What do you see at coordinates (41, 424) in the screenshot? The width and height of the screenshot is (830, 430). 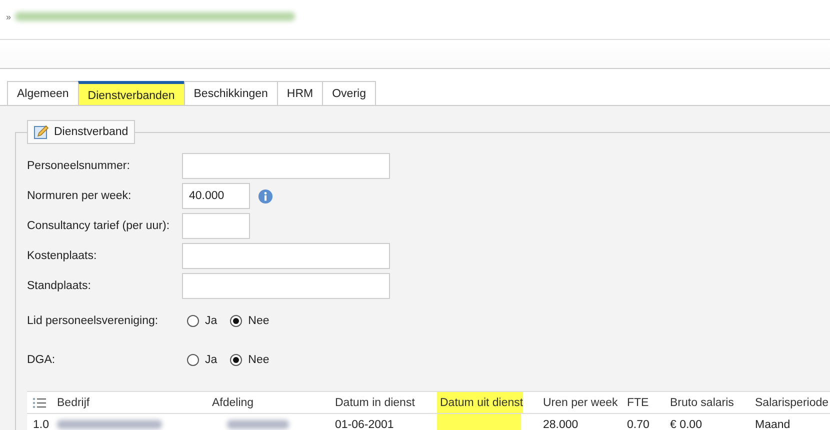 I see `row-number: 1.0` at bounding box center [41, 424].